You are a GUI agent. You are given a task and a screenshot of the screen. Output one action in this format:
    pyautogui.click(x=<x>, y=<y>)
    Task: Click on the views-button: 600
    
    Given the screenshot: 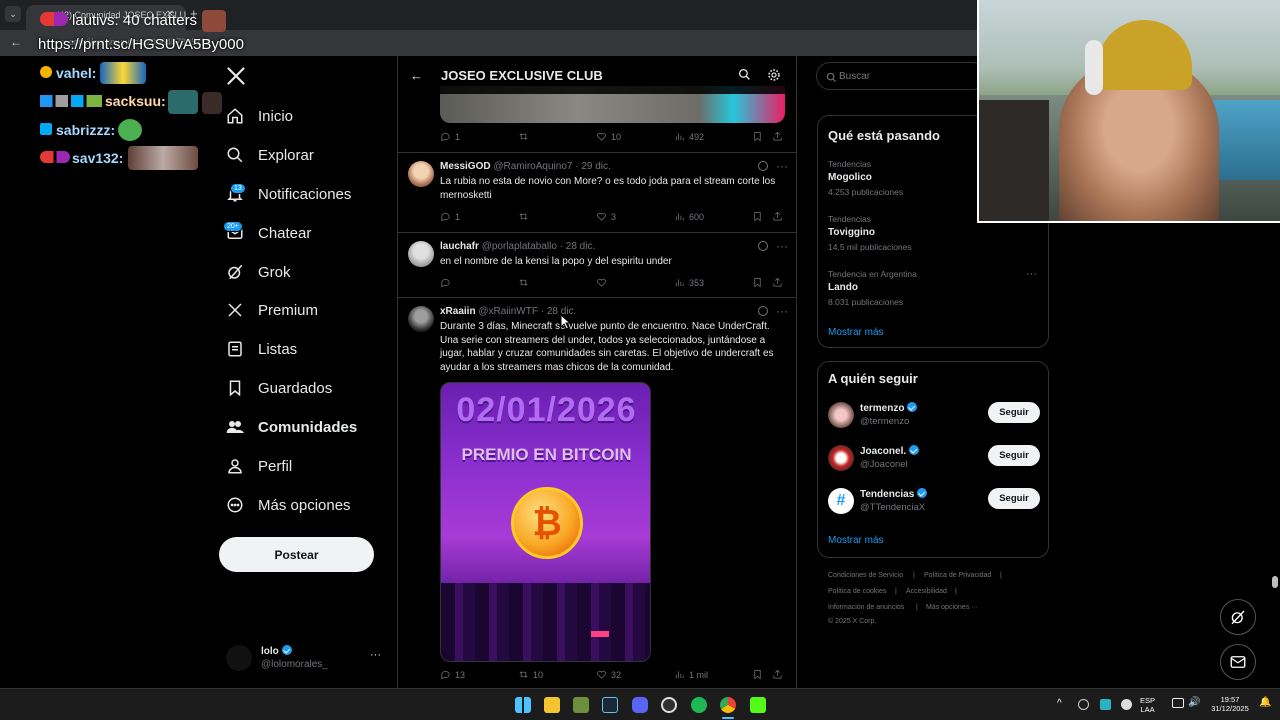 What is the action you would take?
    pyautogui.click(x=689, y=216)
    